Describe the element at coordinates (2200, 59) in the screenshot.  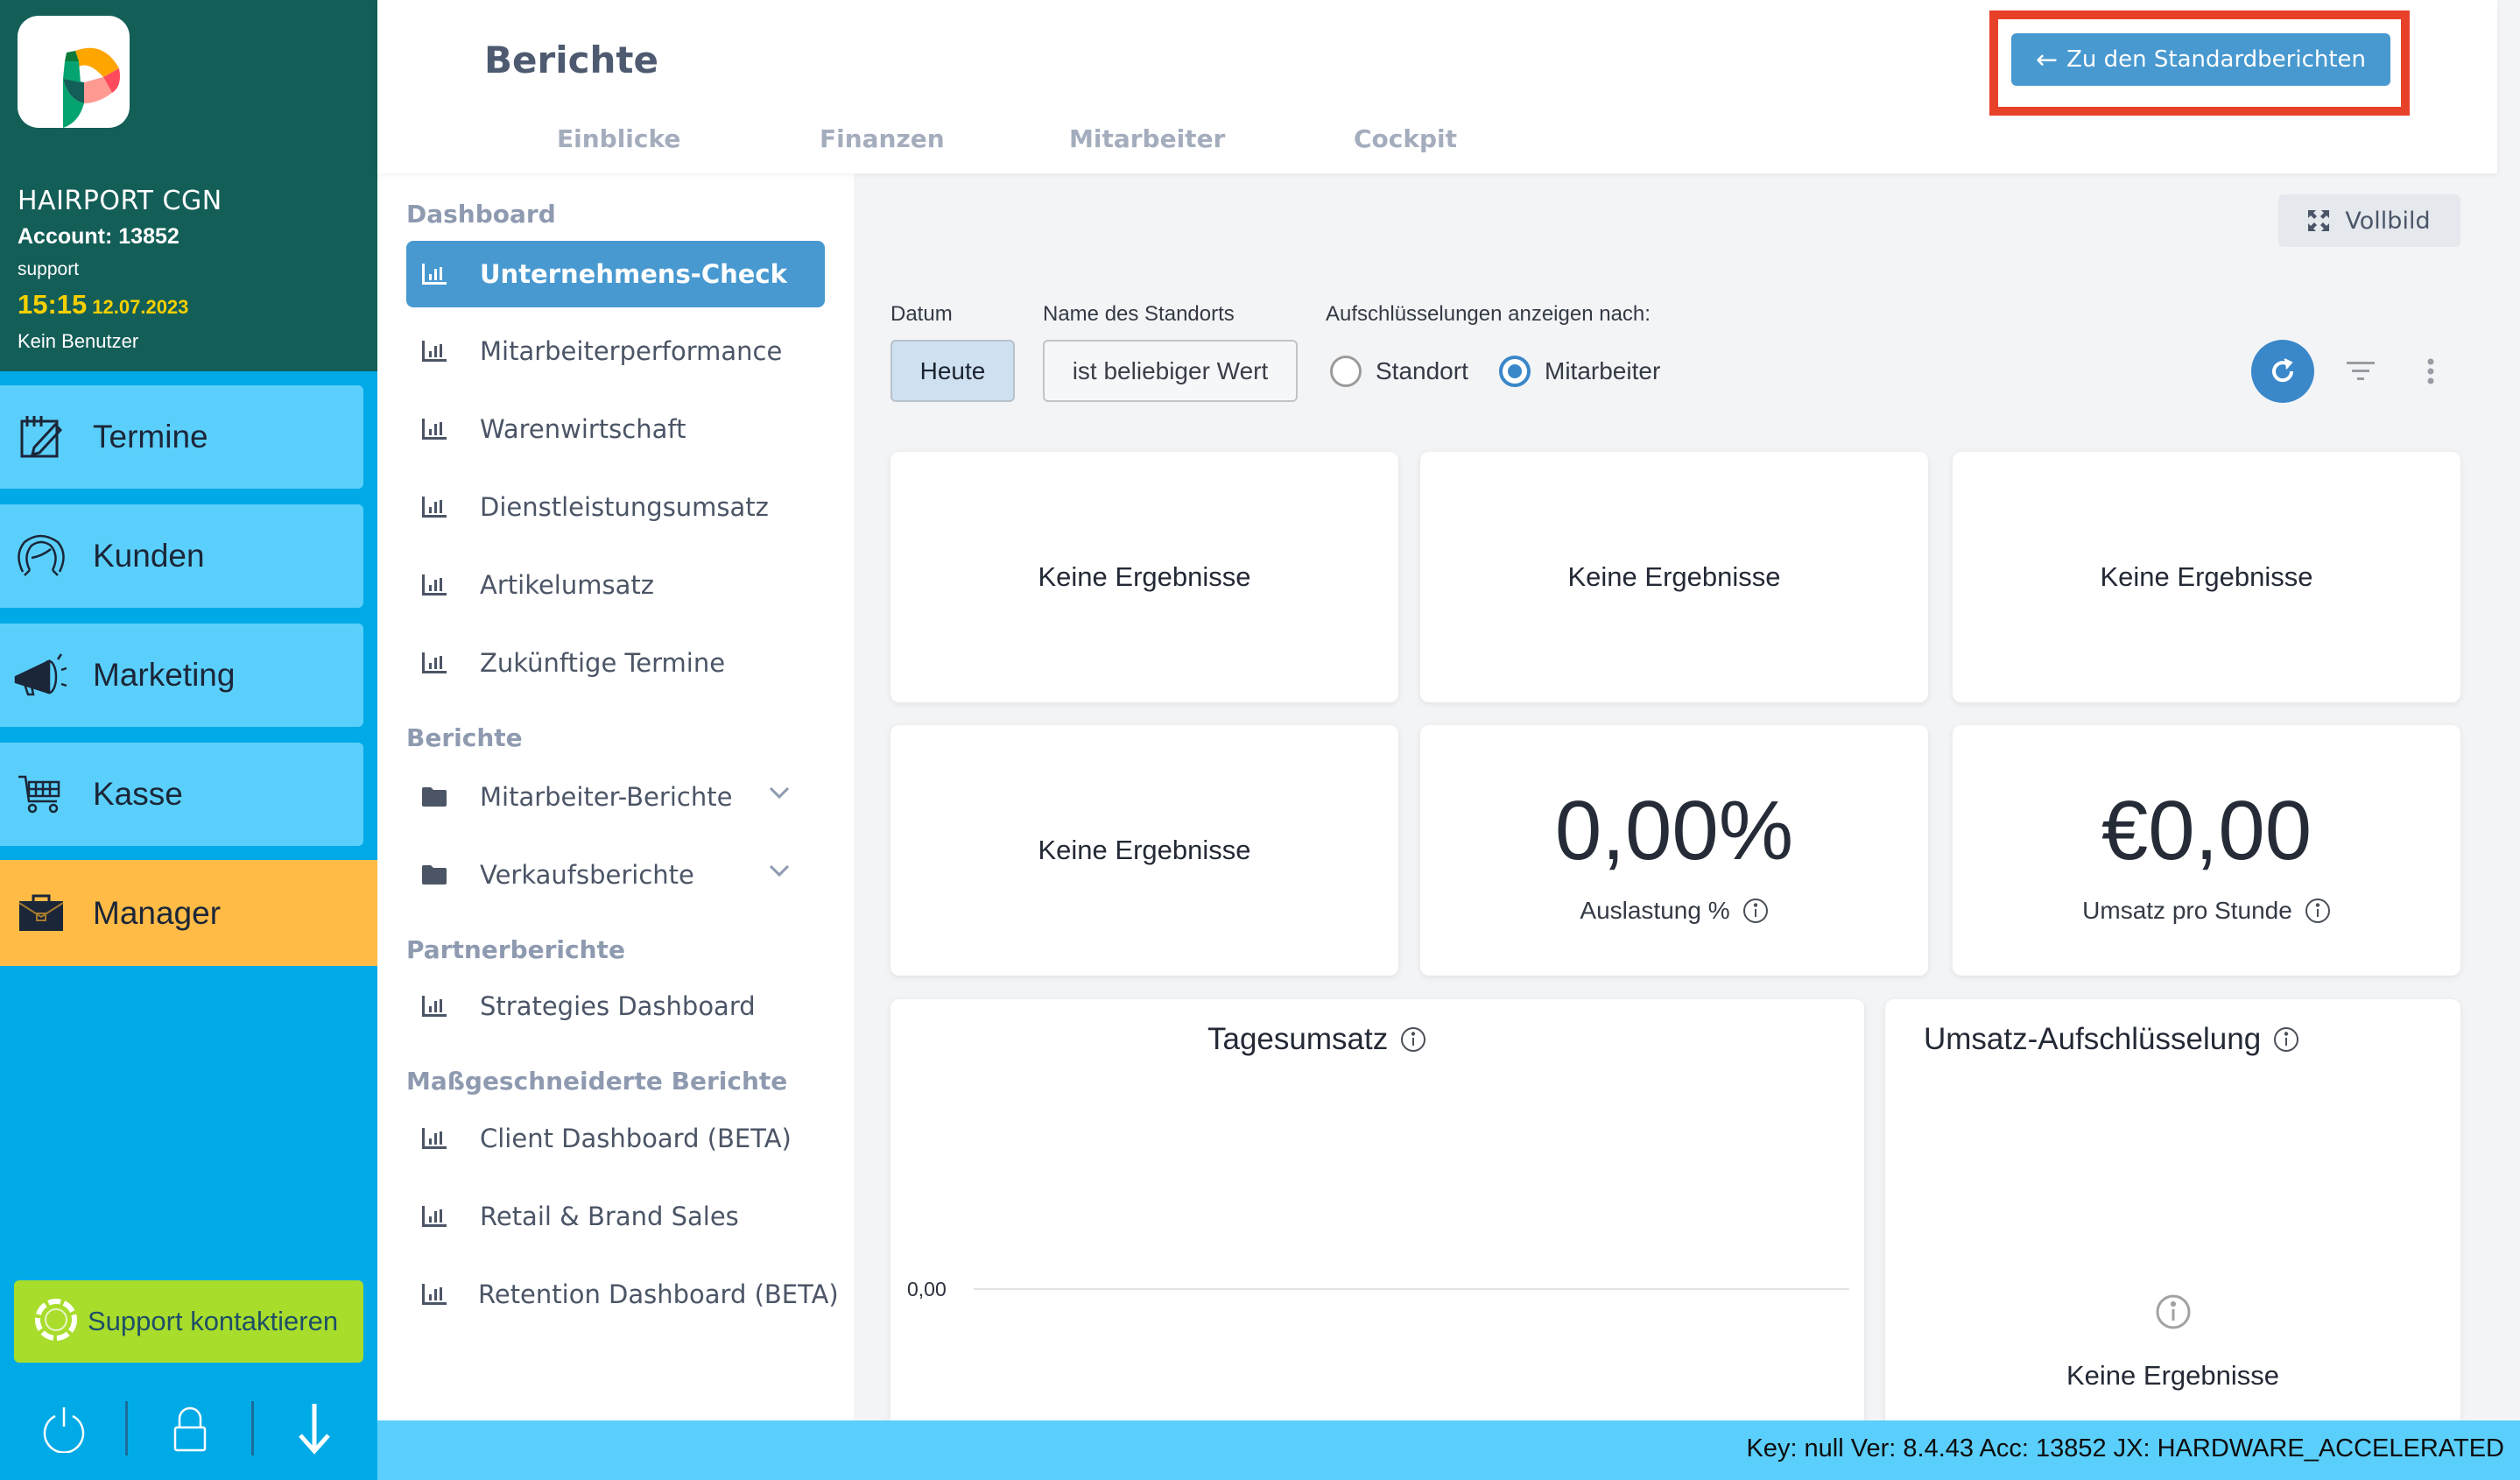
I see `standard-reports-button: ← Zu den Standardberichten` at that location.